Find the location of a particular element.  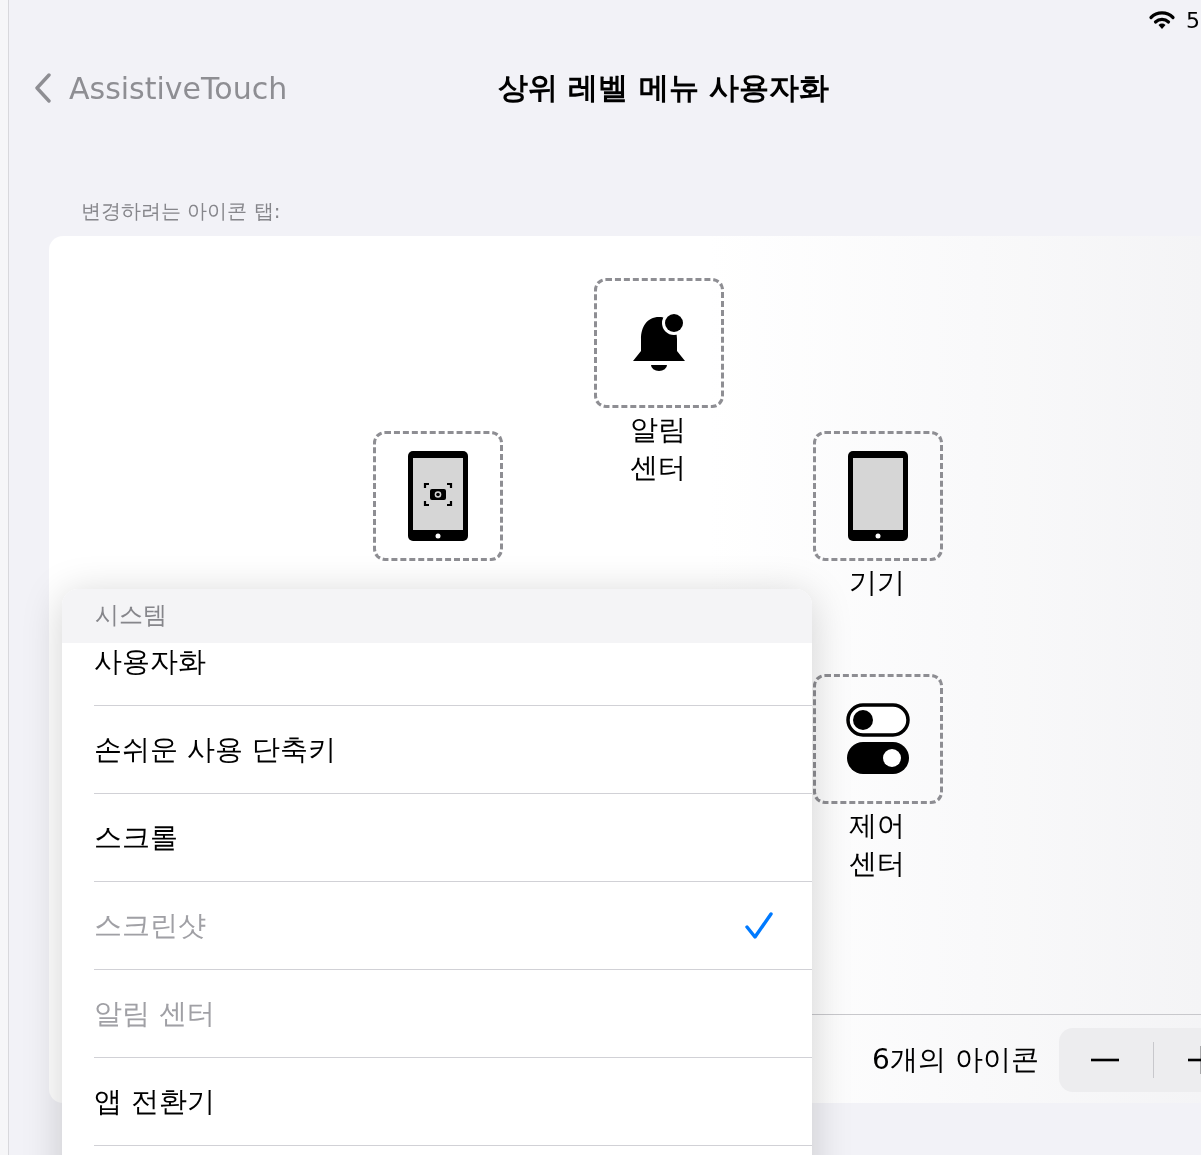

menu-item: 손쉬운 사용 단축키 is located at coordinates (453, 750).